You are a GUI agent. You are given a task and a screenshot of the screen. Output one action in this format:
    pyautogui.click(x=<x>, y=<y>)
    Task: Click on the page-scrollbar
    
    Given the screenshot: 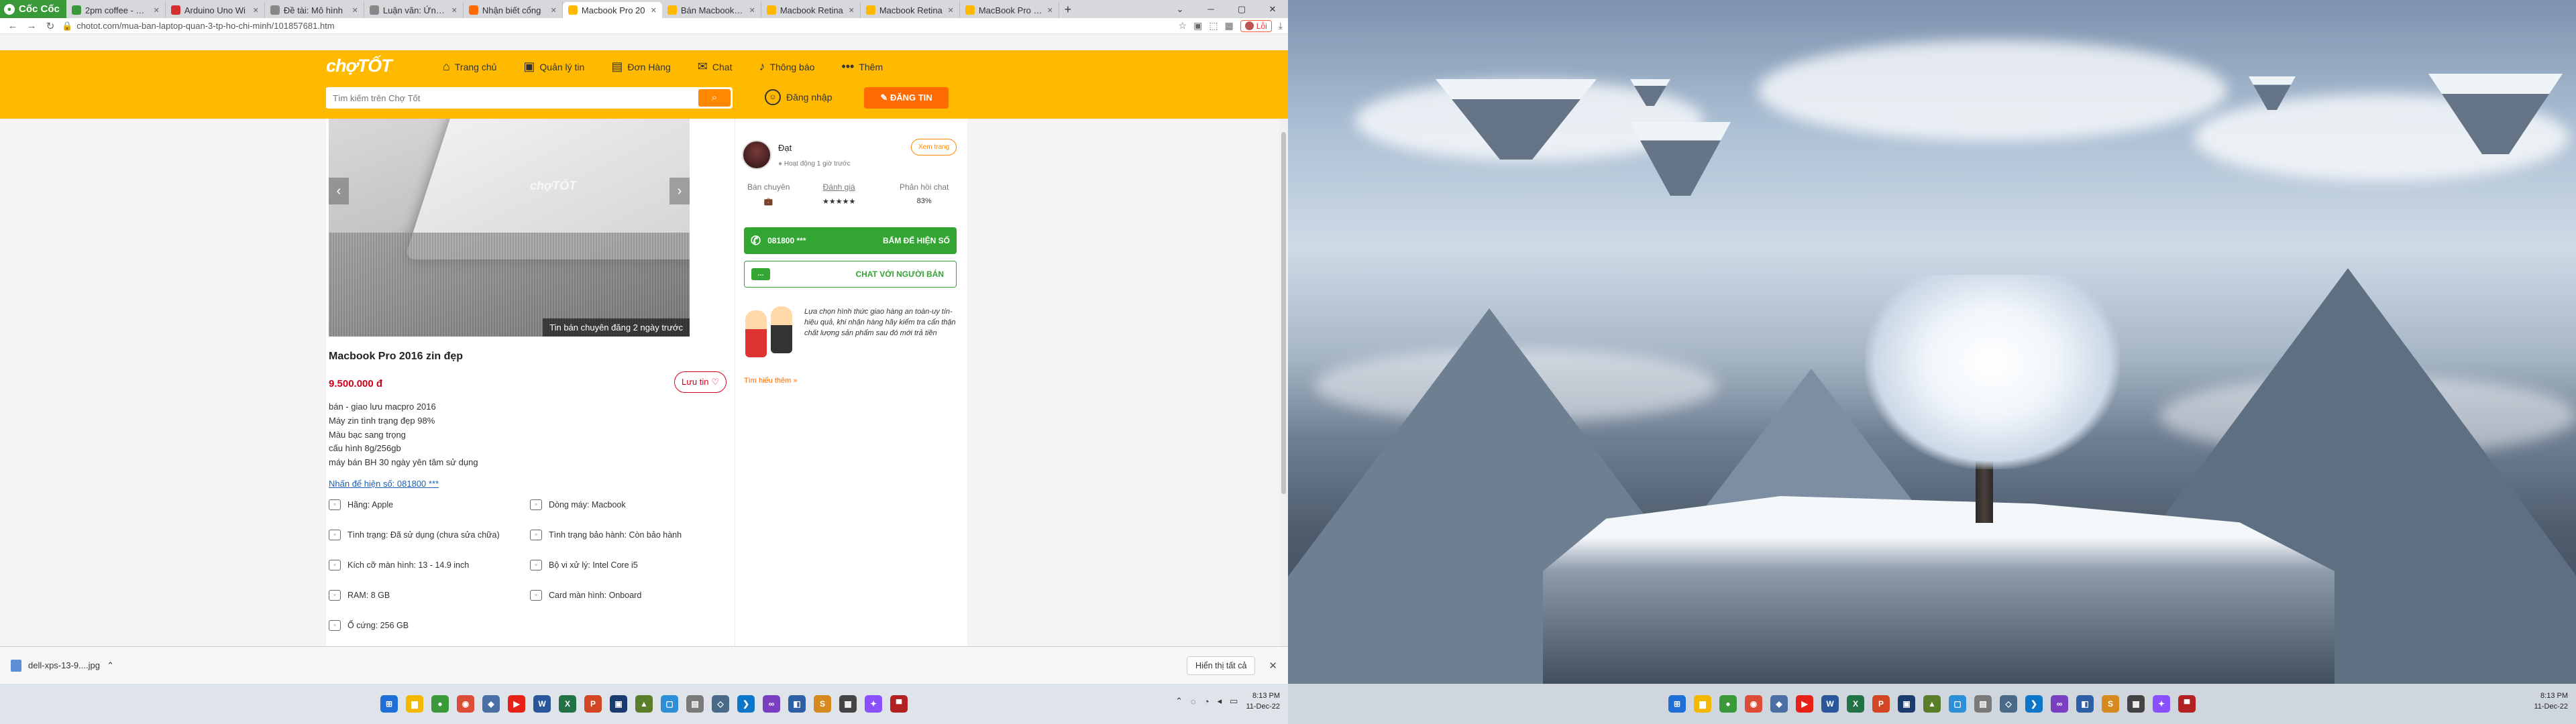 What is the action you would take?
    pyautogui.click(x=1283, y=382)
    